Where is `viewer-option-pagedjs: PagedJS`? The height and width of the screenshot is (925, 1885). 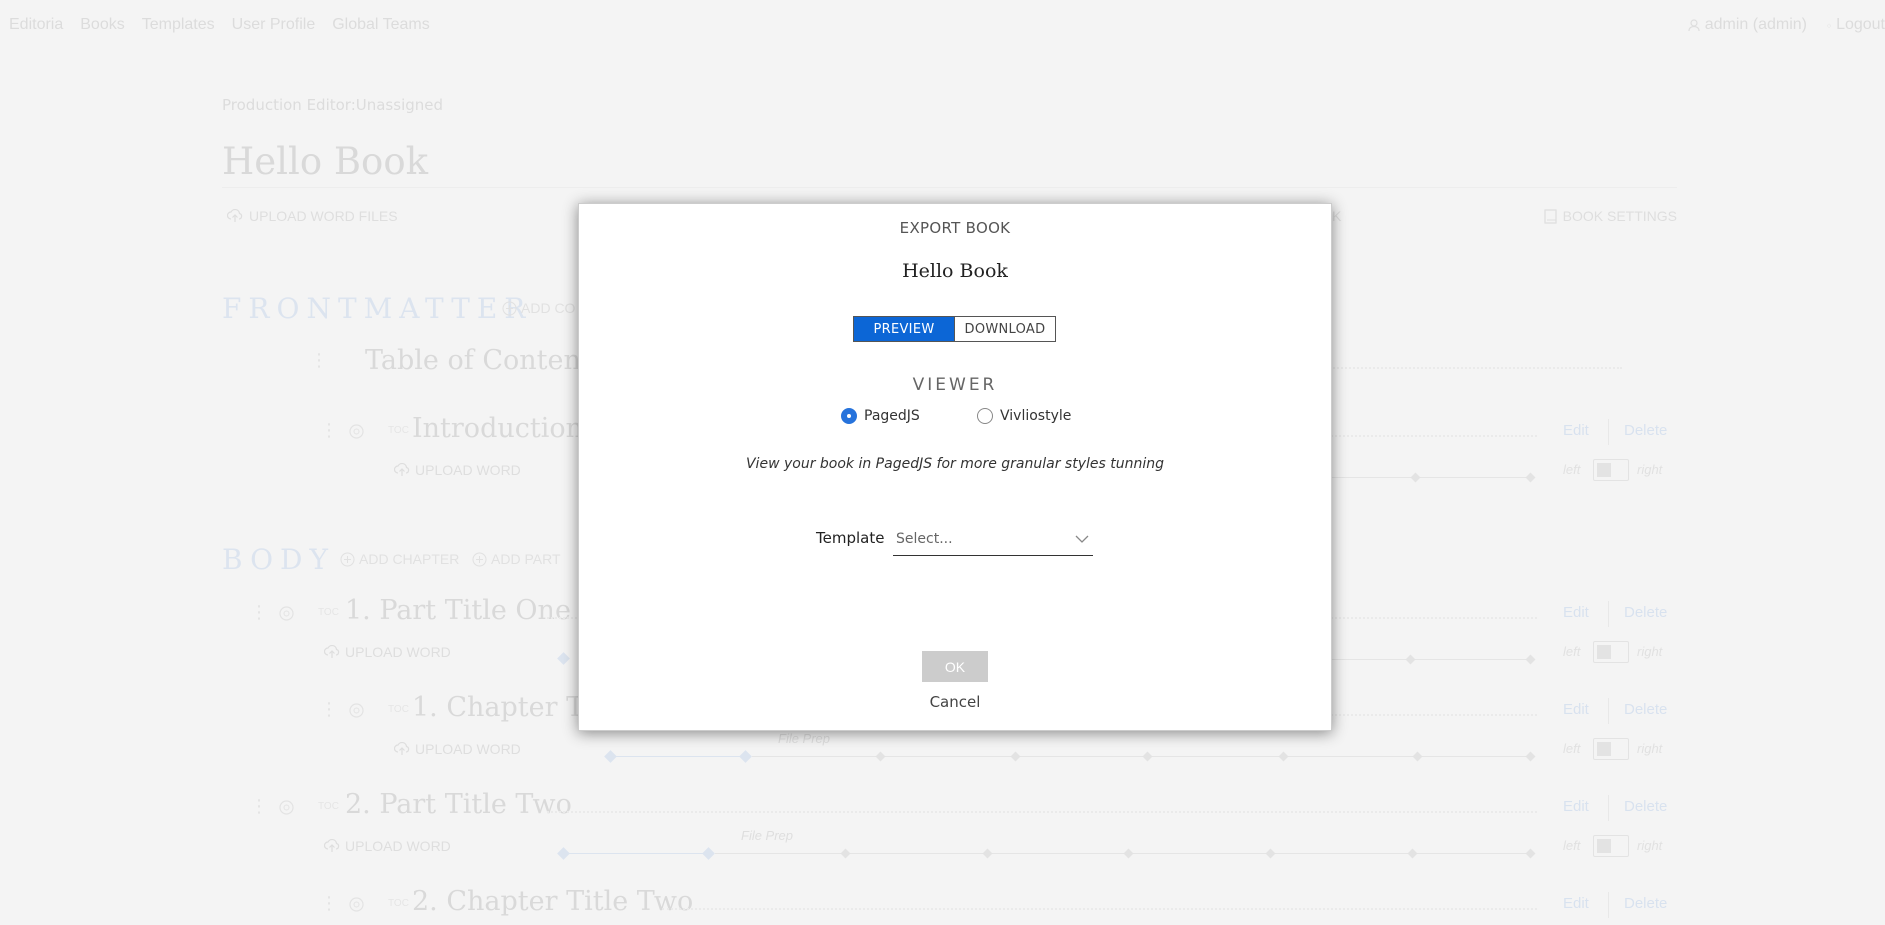 viewer-option-pagedjs: PagedJS is located at coordinates (880, 416).